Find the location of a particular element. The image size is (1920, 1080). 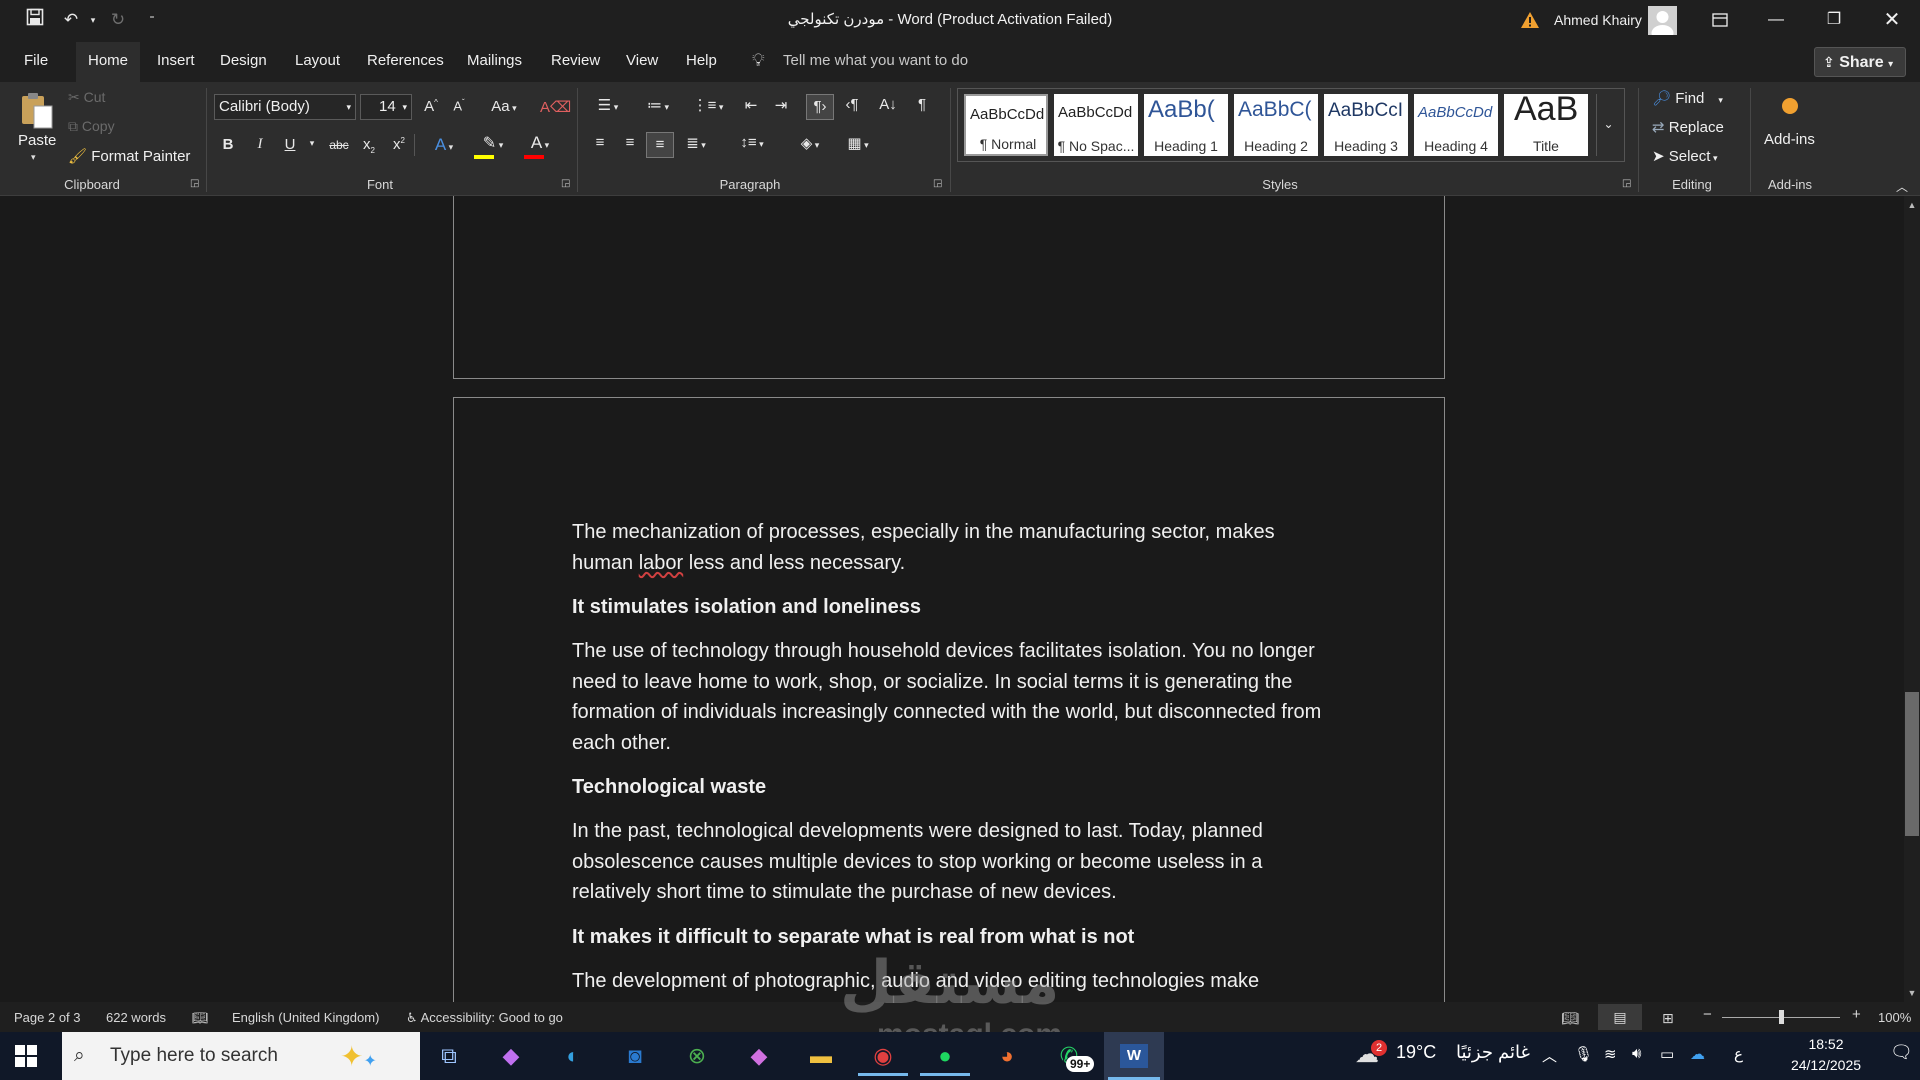

microphone-icon: 🎙︎ is located at coordinates (1583, 1054).